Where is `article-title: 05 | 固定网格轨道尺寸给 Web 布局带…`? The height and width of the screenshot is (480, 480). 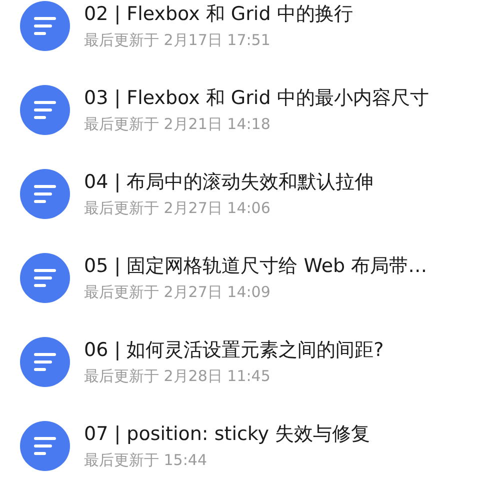
article-title: 05 | 固定网格轨道尺寸给 Web 布局带… is located at coordinates (256, 266).